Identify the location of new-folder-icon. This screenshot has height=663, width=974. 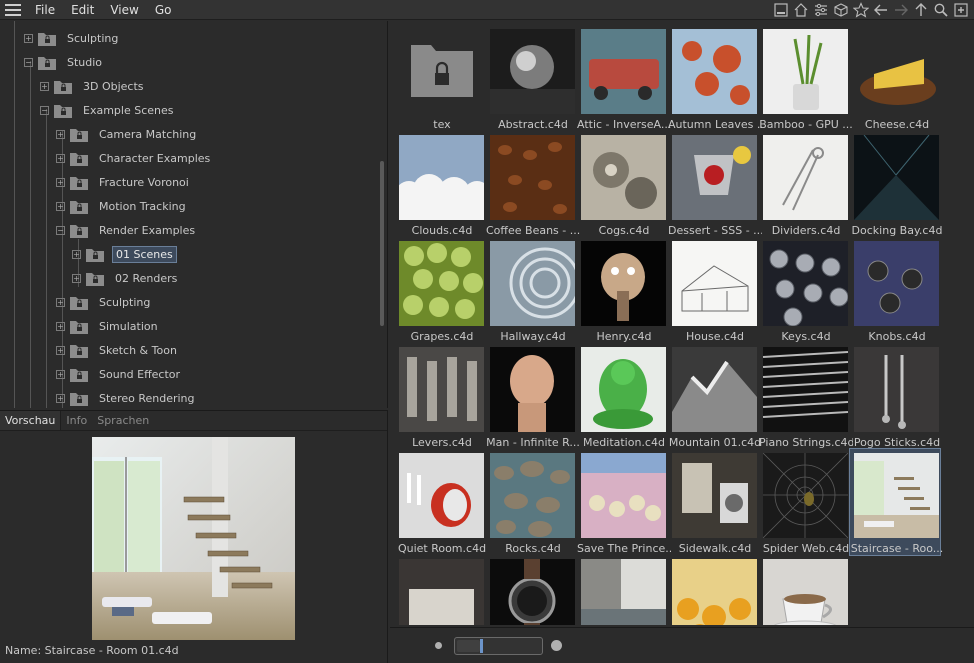
(961, 10).